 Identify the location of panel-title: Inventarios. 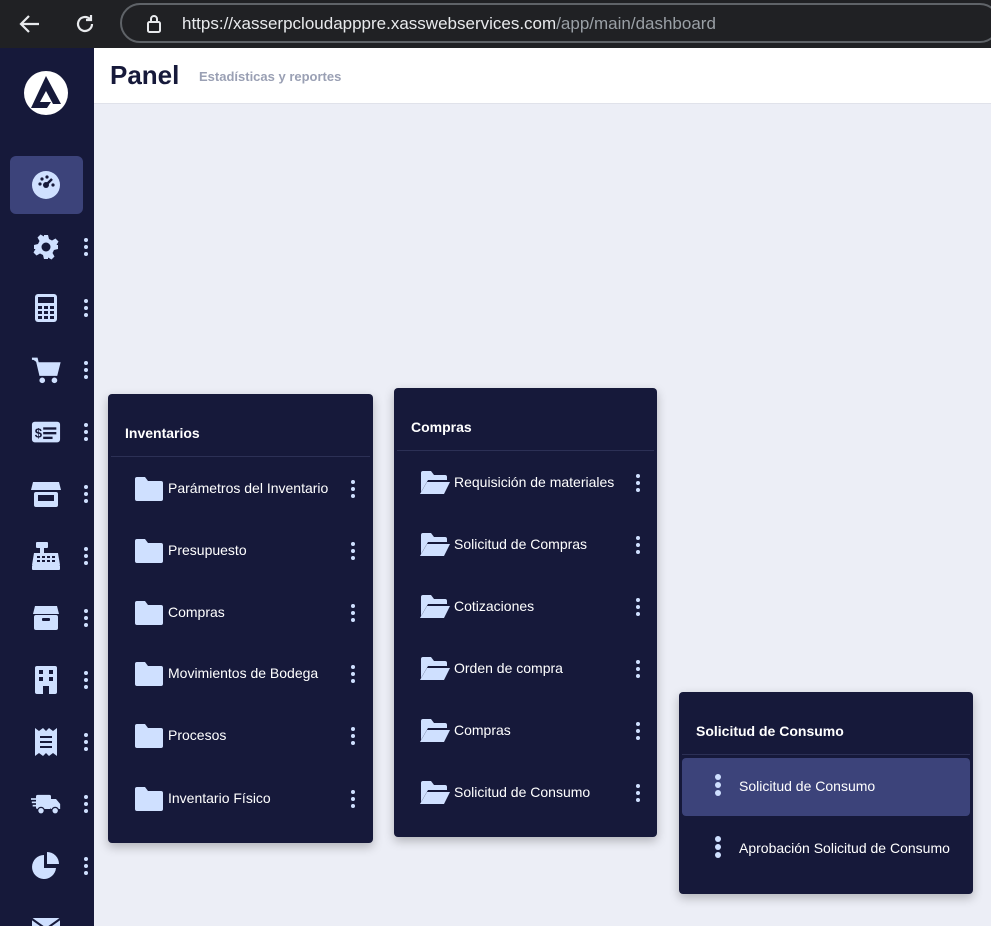
(162, 433).